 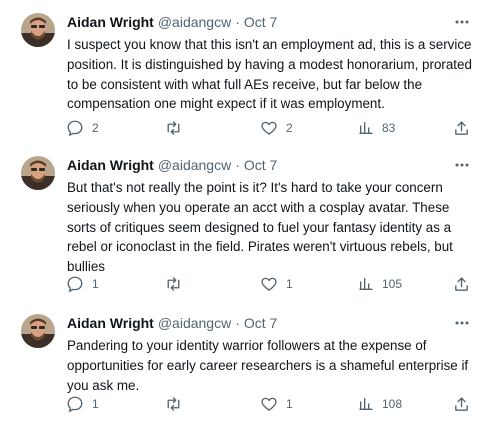 I want to click on tweet-actions: 1 1 105, so click(x=276, y=284).